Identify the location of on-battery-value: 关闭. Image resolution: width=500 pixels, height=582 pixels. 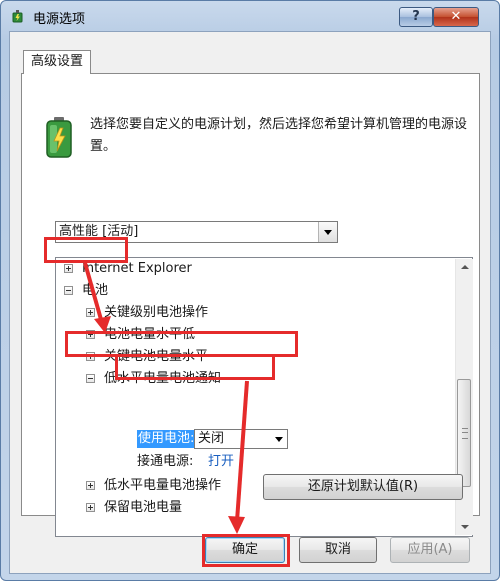
(211, 438).